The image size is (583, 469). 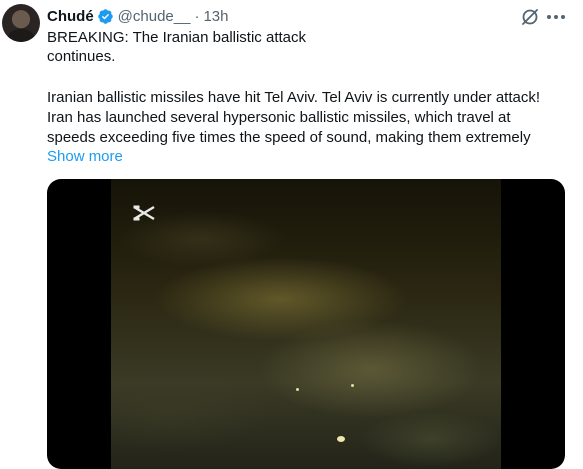 What do you see at coordinates (81, 56) in the screenshot?
I see `tweet-text-line: continues.` at bounding box center [81, 56].